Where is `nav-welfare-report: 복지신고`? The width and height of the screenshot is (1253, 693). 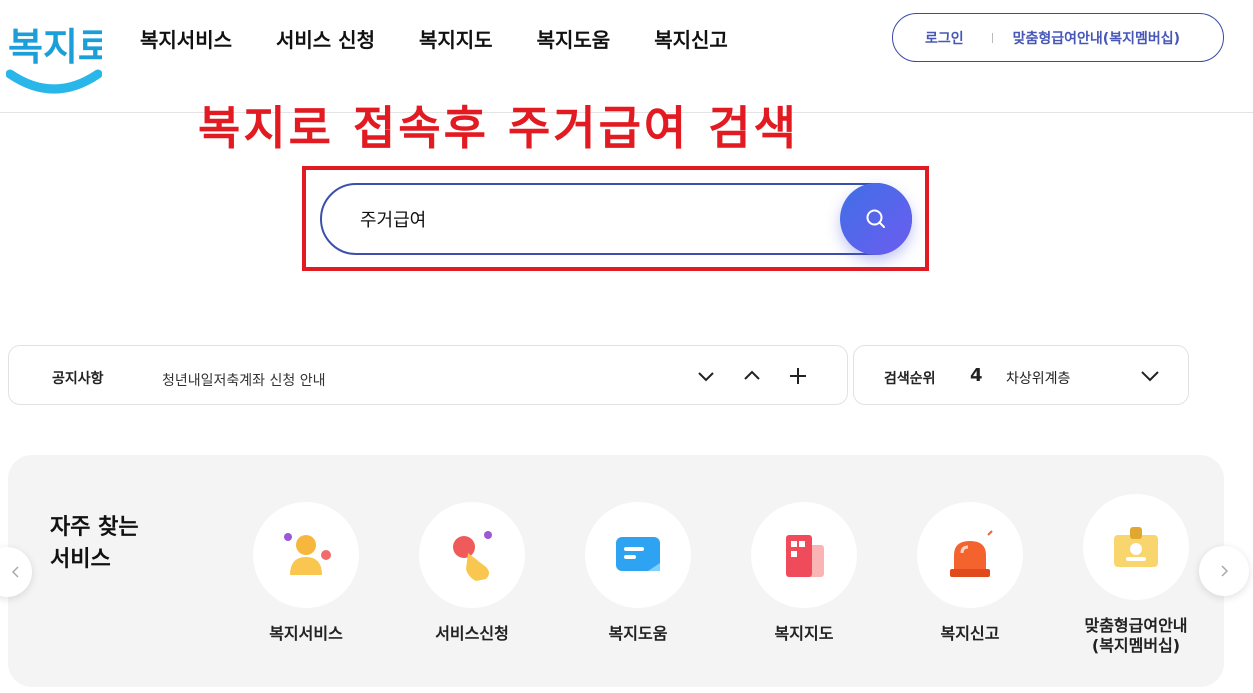
nav-welfare-report: 복지신고 is located at coordinates (691, 38).